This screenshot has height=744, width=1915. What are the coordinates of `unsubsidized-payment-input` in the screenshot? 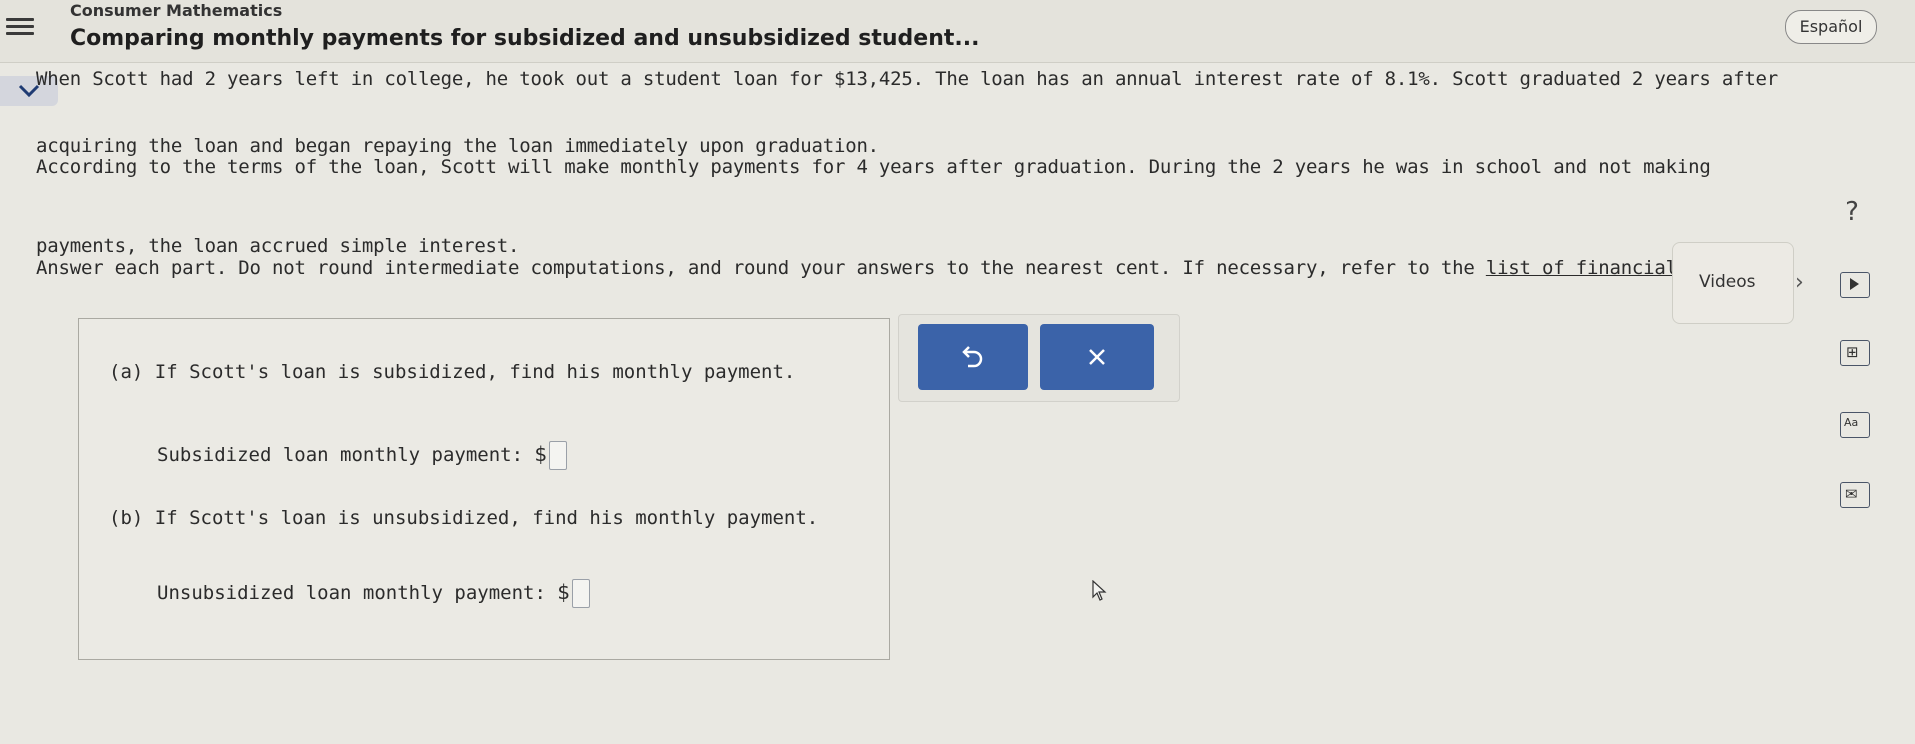 It's located at (581, 593).